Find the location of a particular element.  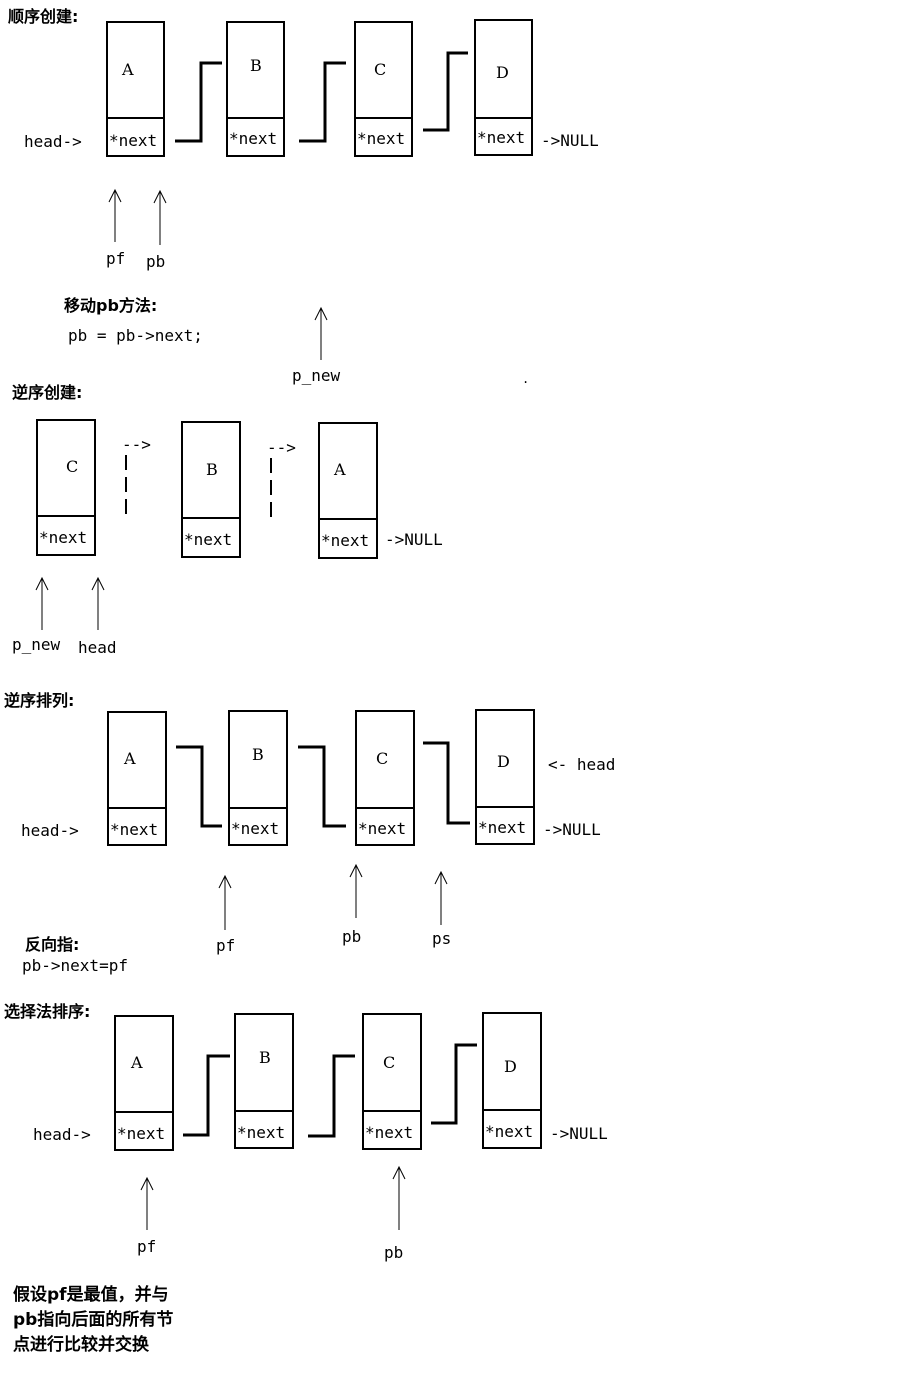

seq-node-a-letter: A is located at coordinates (128, 69).